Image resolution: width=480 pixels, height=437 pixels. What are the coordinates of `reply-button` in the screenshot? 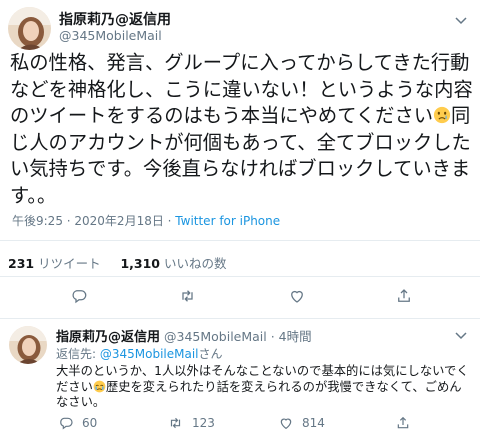 It's located at (79, 296).